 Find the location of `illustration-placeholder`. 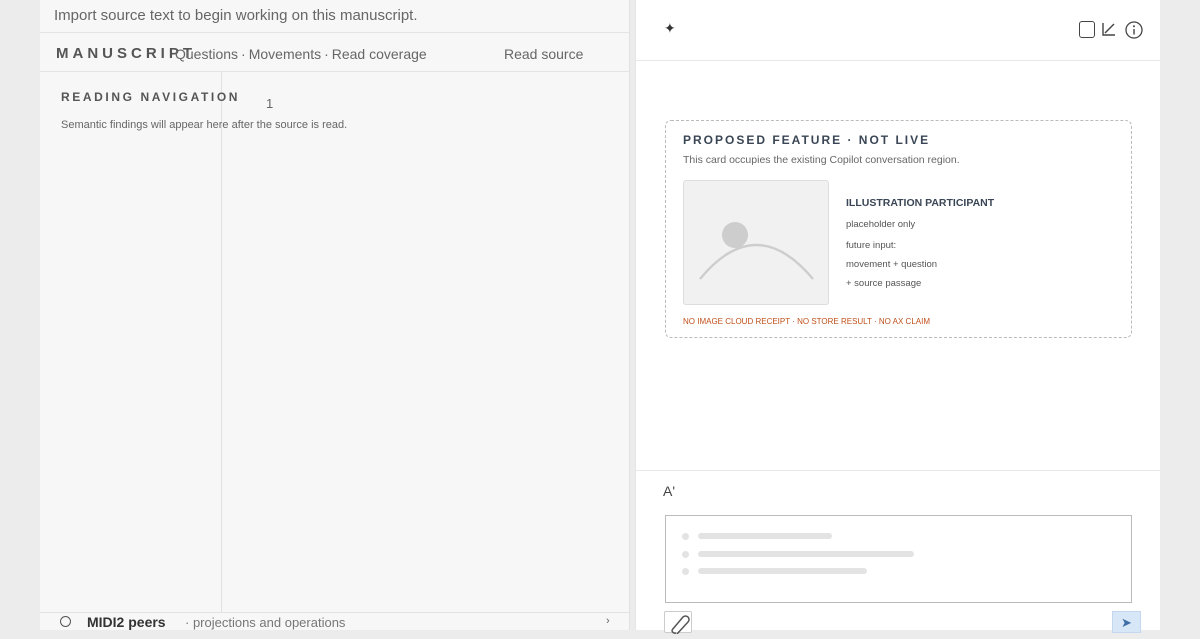

illustration-placeholder is located at coordinates (756, 242).